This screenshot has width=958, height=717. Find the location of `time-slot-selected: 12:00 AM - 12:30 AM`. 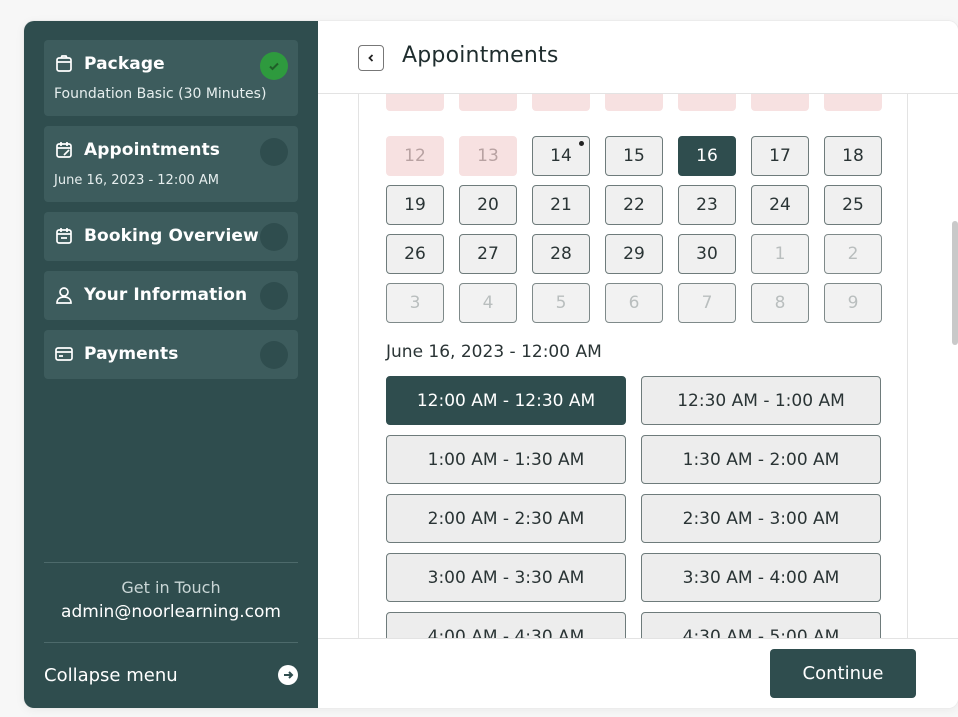

time-slot-selected: 12:00 AM - 12:30 AM is located at coordinates (506, 400).